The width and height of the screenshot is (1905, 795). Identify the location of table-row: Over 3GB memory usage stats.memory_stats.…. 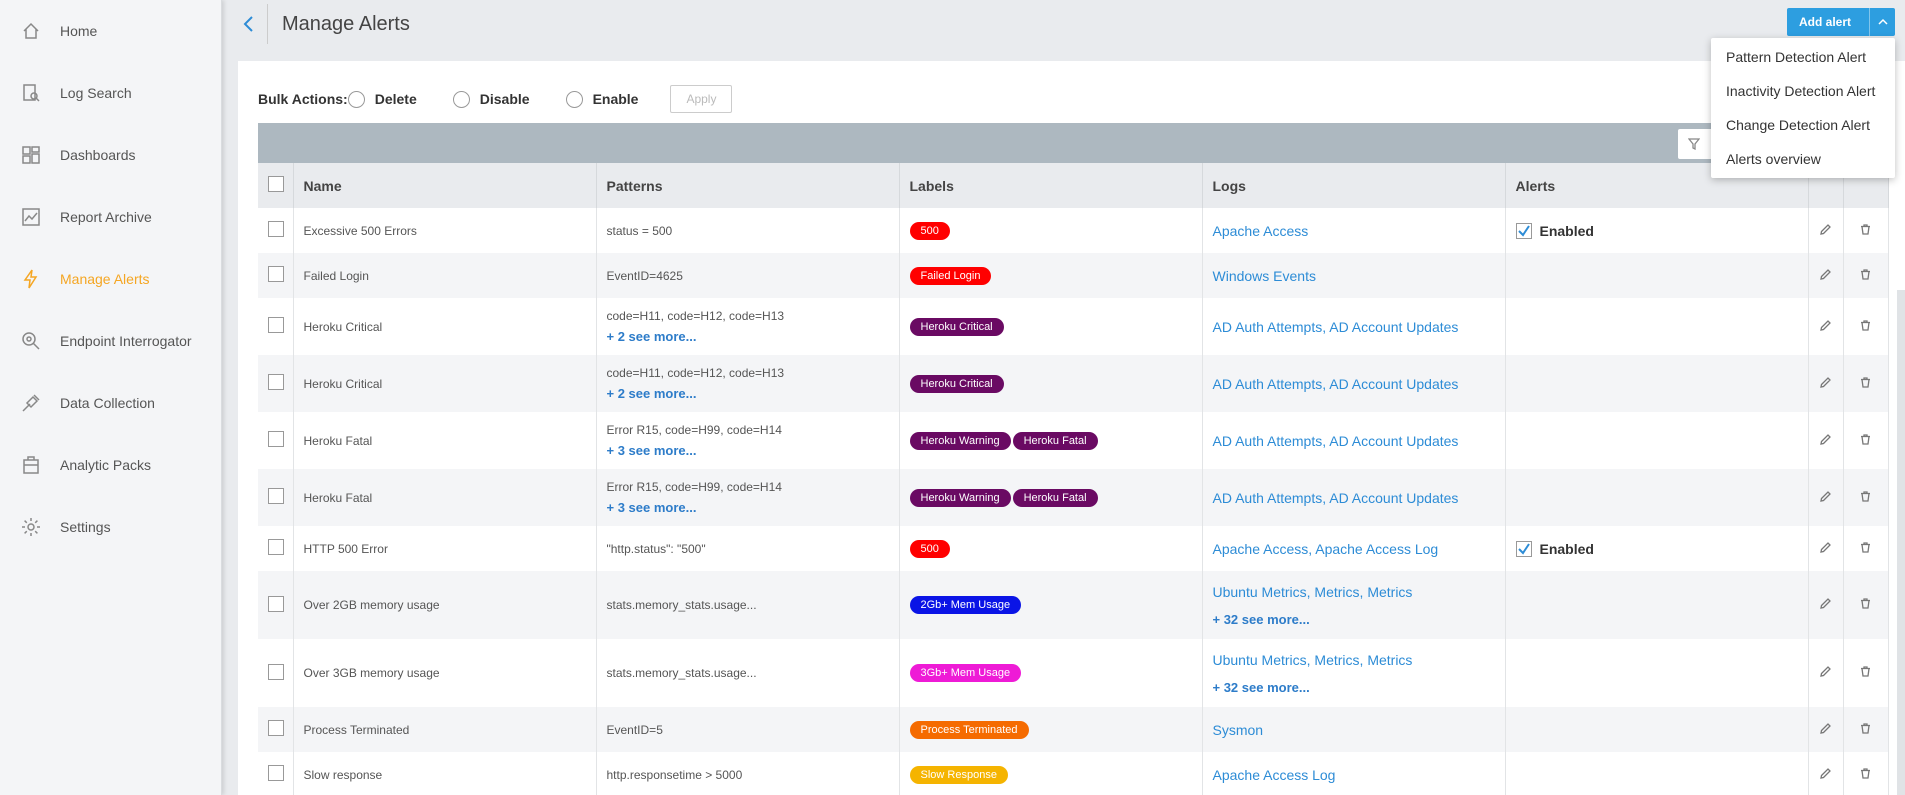
(1073, 673).